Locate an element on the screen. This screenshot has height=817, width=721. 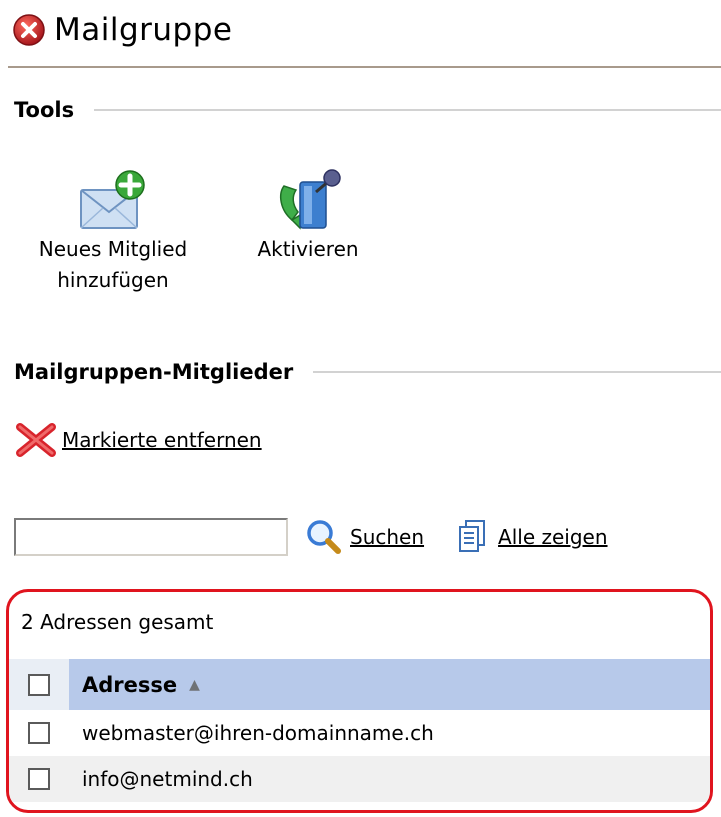
table-row: webmaster@ihren-domainname.ch is located at coordinates (359, 733).